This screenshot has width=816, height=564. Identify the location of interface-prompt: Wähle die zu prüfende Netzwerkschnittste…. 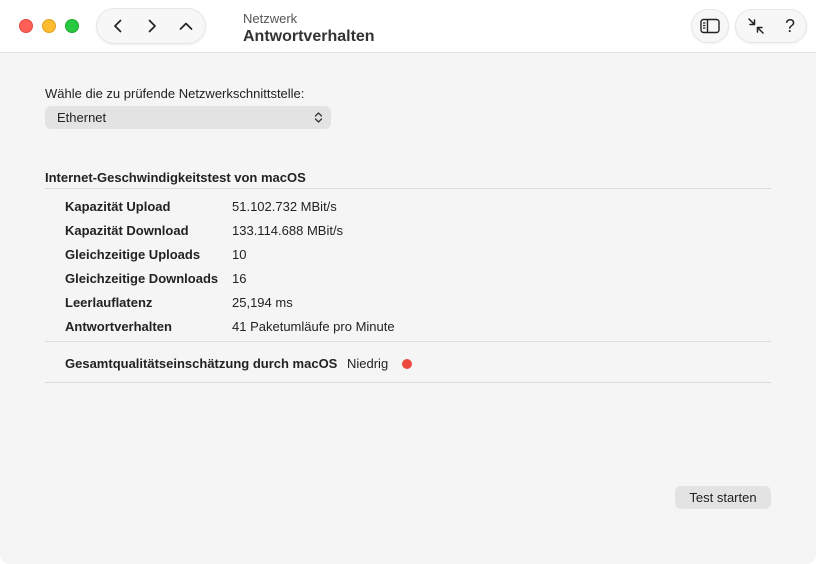
(175, 93).